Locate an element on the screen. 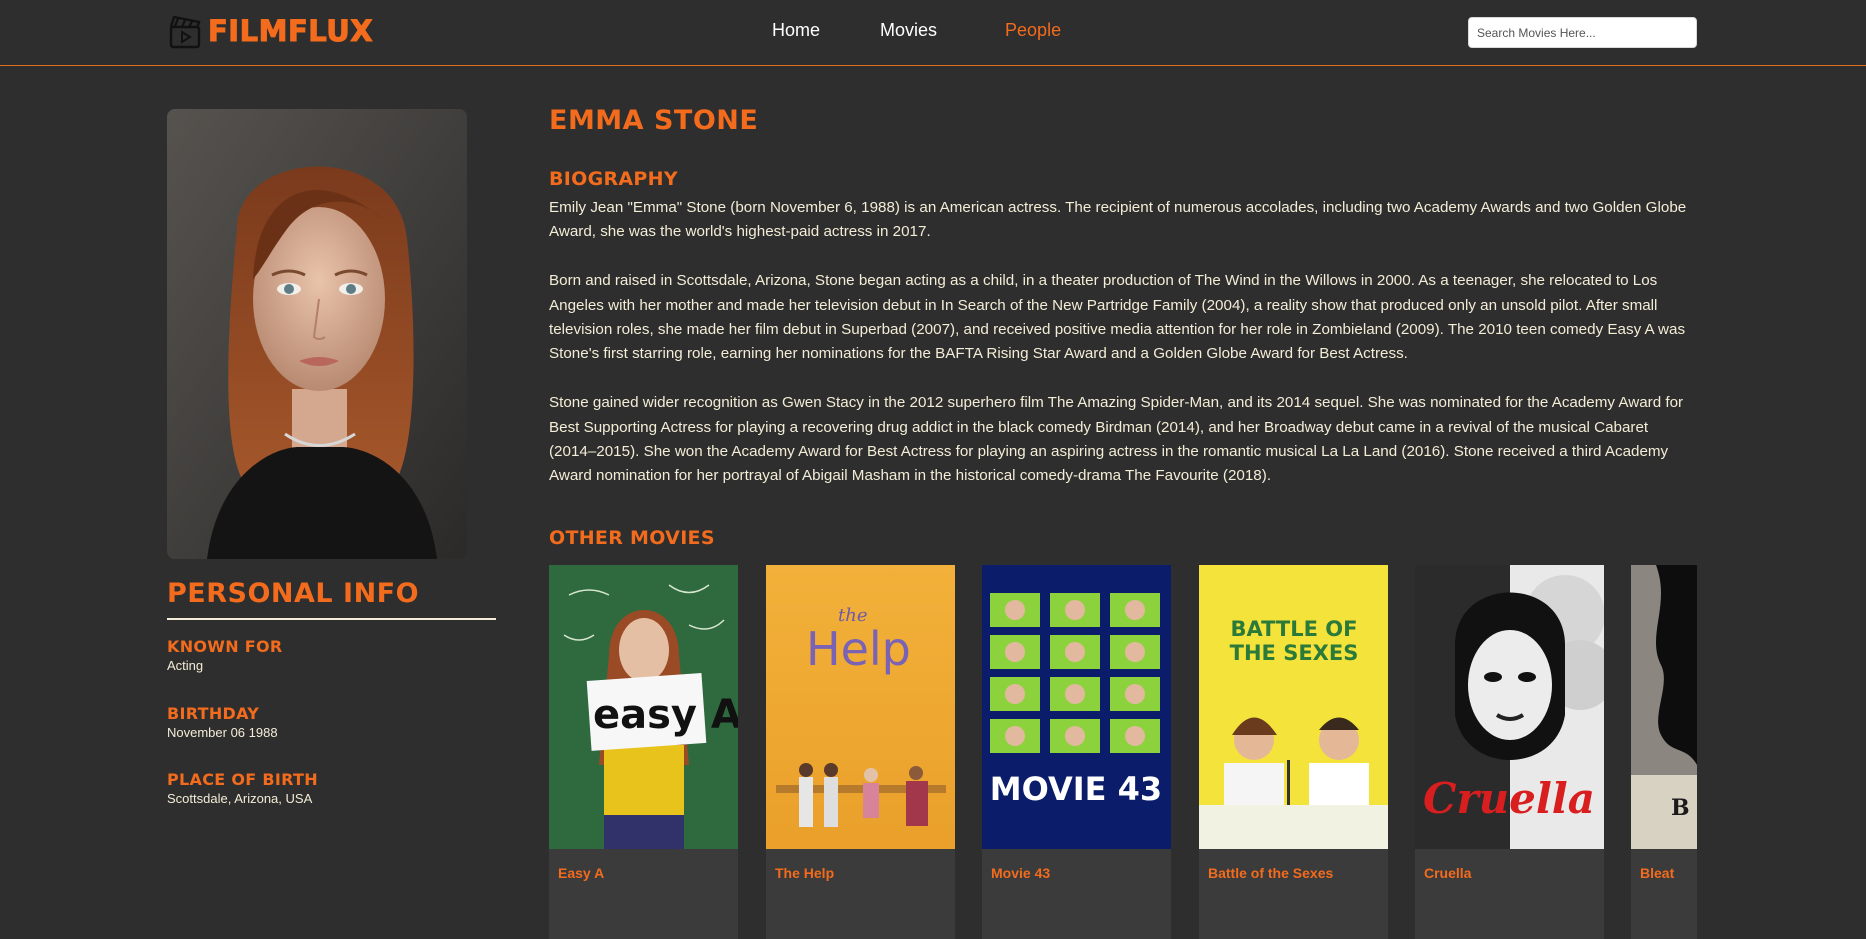 This screenshot has height=939, width=1866. poster-title-text: BATTLE OF THE SEXES is located at coordinates (1294, 641).